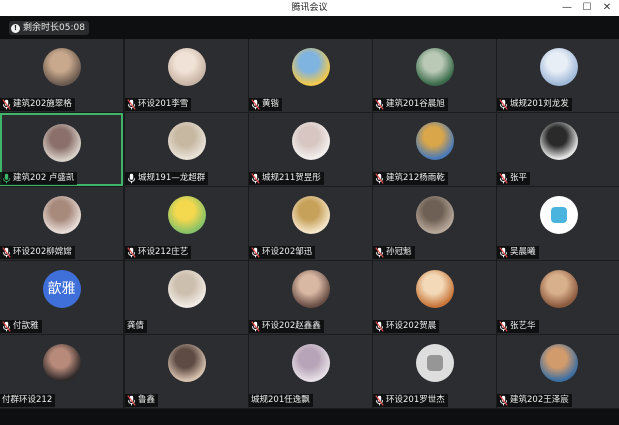 The height and width of the screenshot is (425, 619). What do you see at coordinates (415, 400) in the screenshot?
I see `participant-name: 环设201罗世杰` at bounding box center [415, 400].